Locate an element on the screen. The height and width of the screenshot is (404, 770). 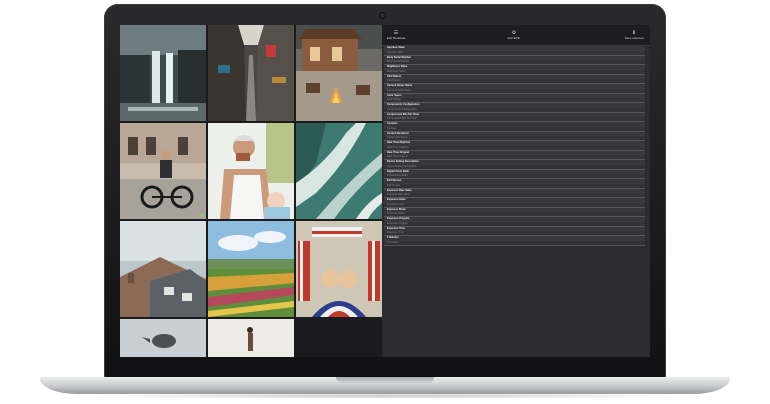
photo-flower-fields is located at coordinates (251, 269).